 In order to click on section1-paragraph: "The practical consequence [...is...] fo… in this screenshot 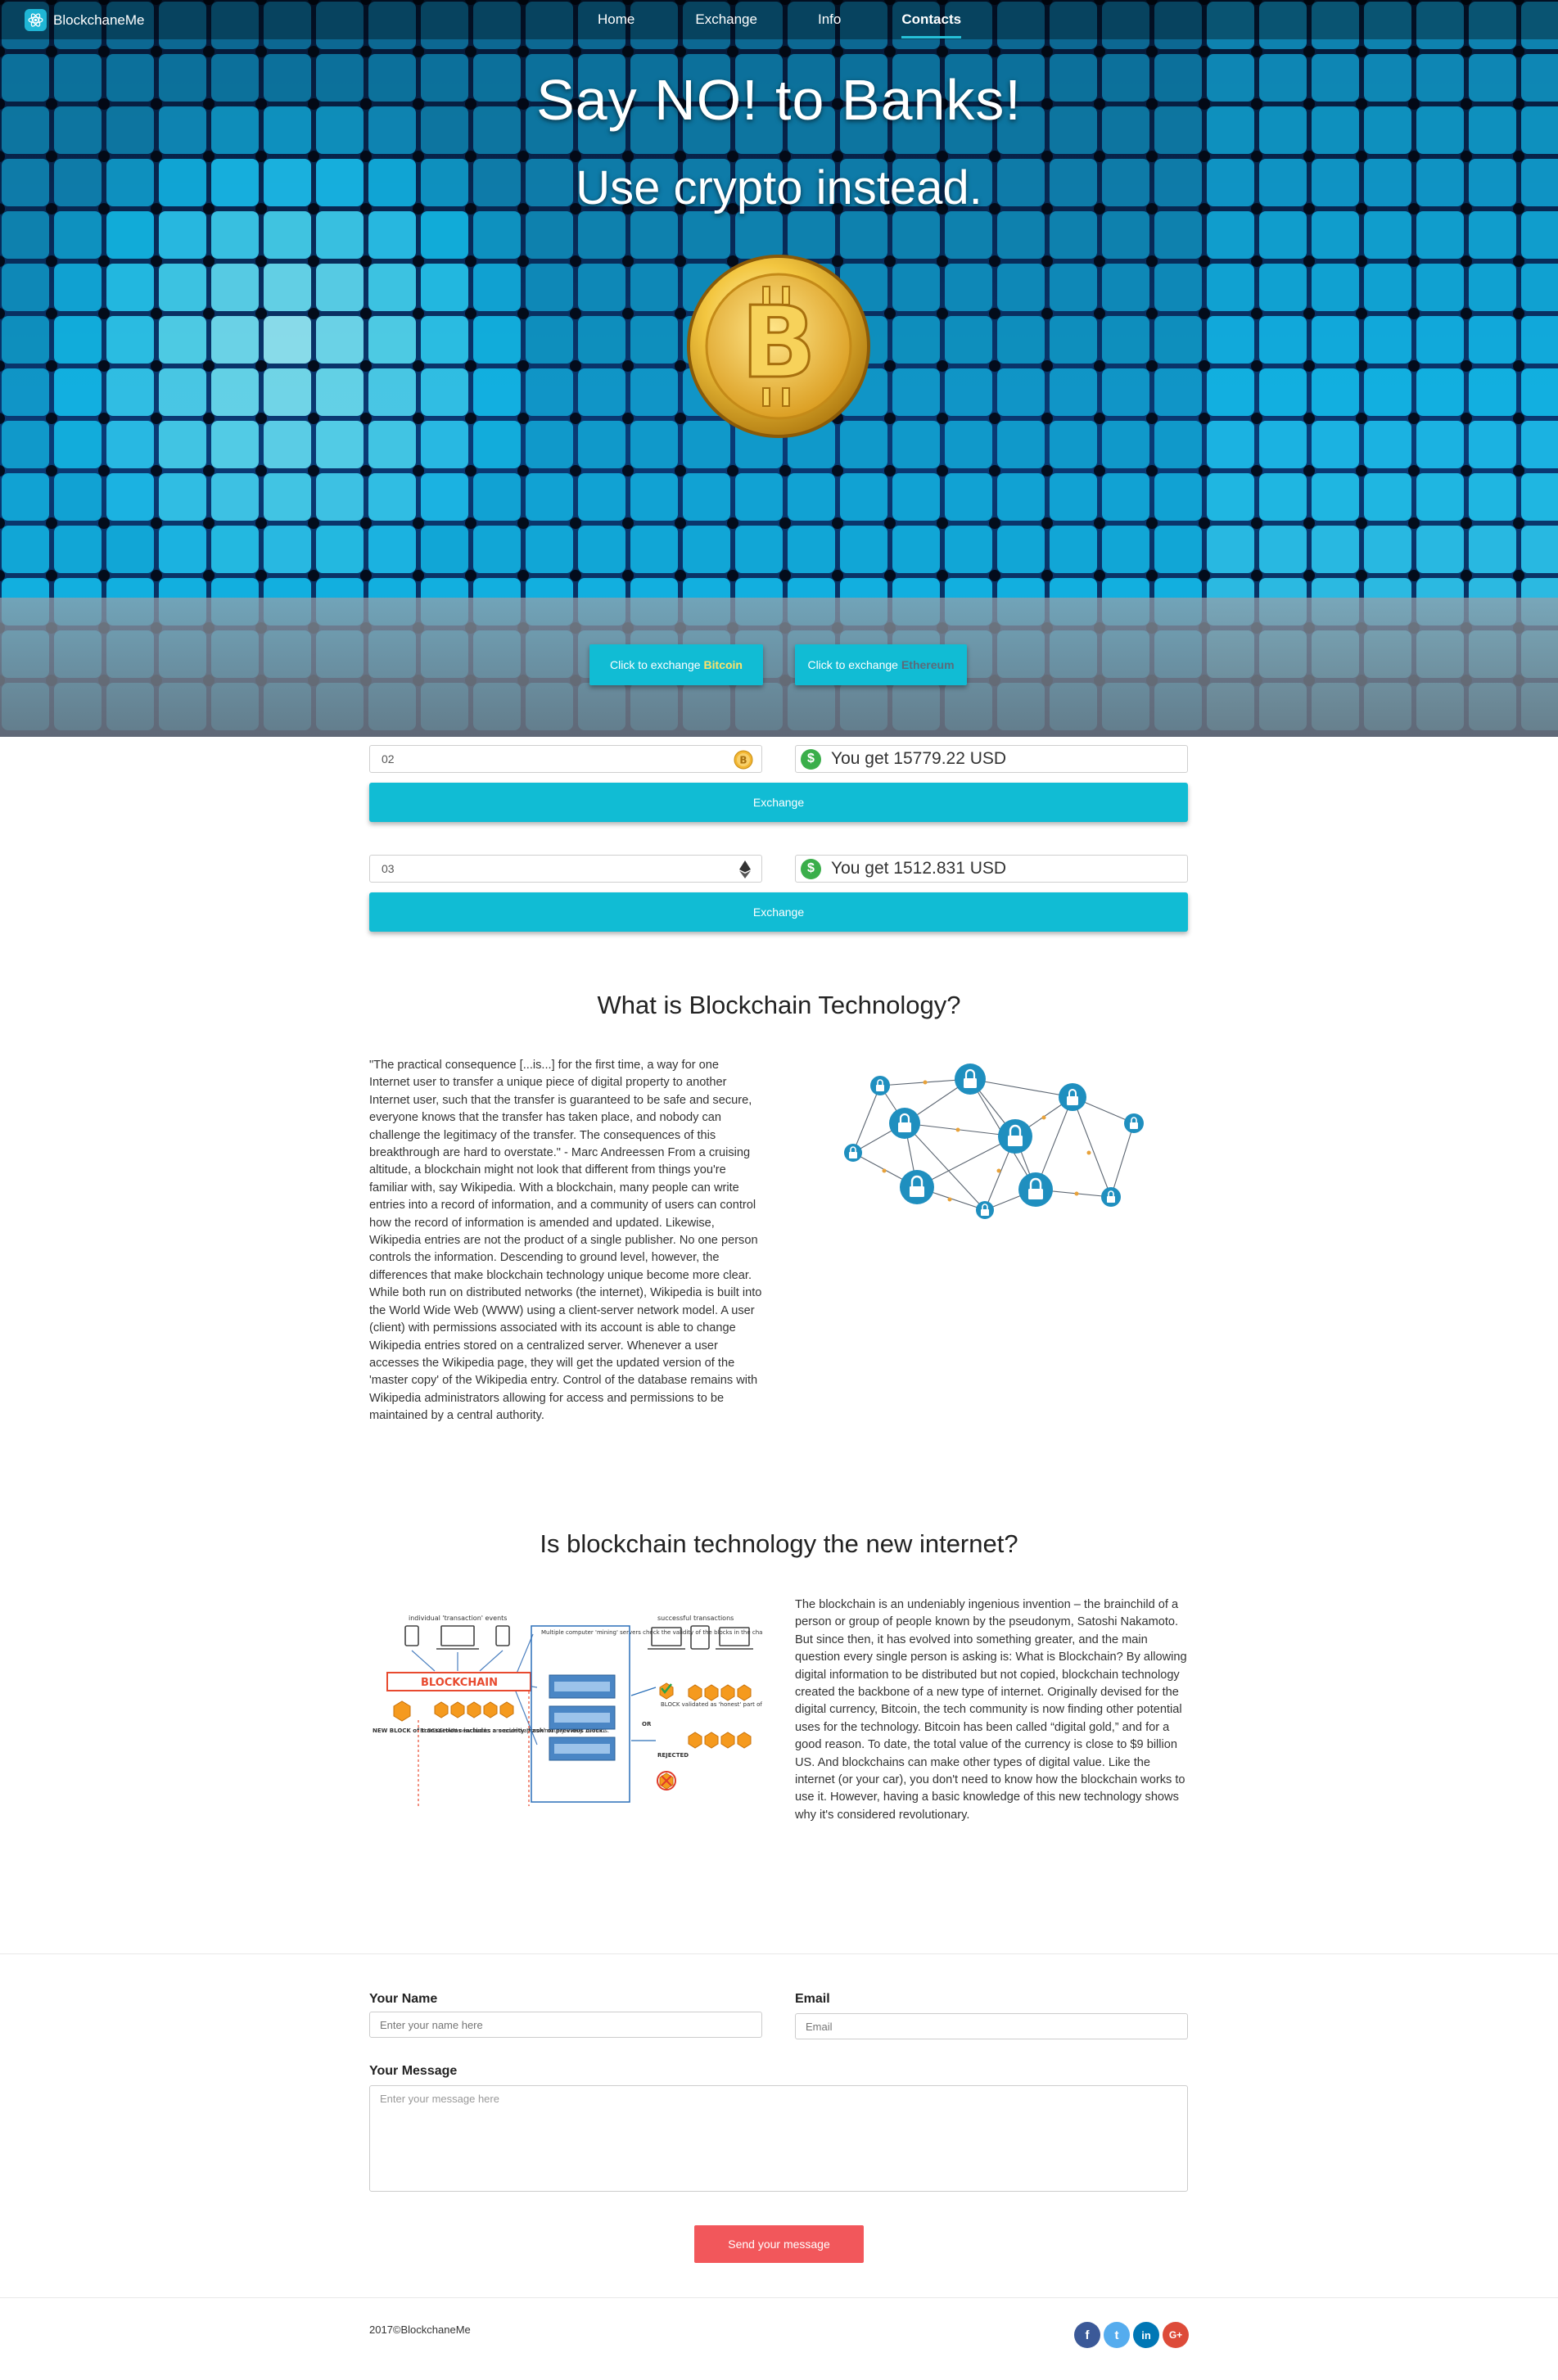, I will do `click(566, 1241)`.